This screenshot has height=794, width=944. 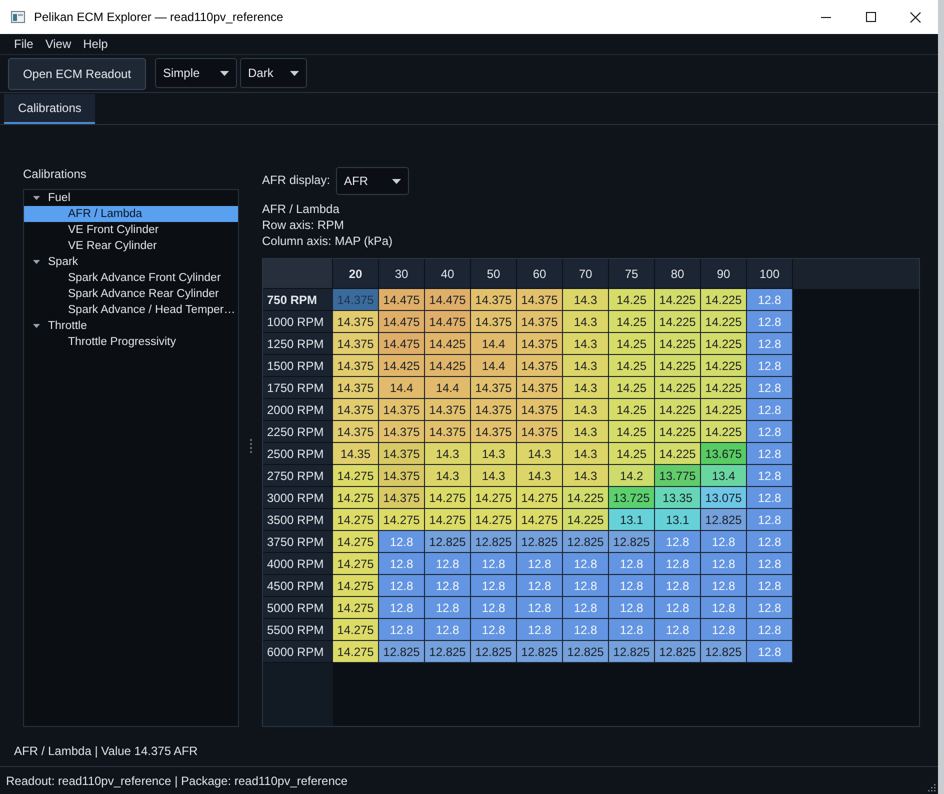 I want to click on table-cell: 13.775, so click(x=678, y=476).